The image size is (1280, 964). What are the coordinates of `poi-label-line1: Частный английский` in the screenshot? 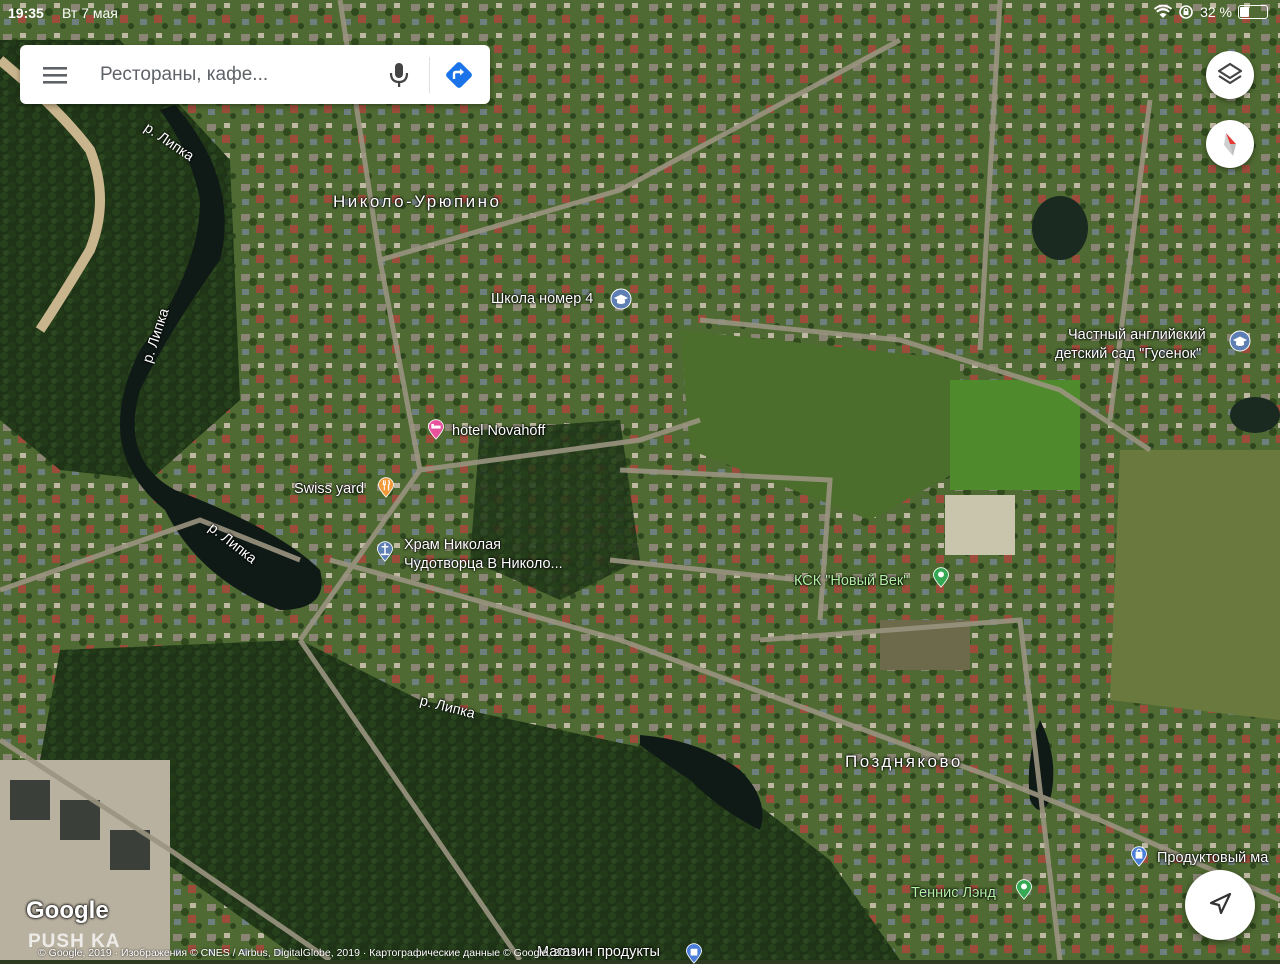 It's located at (1137, 335).